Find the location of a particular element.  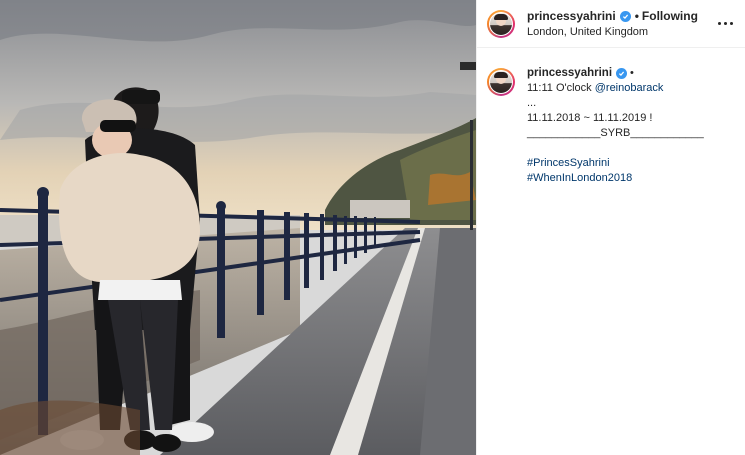

caption-line-1: 11:11 O'clock @reinobarack is located at coordinates (631, 88).